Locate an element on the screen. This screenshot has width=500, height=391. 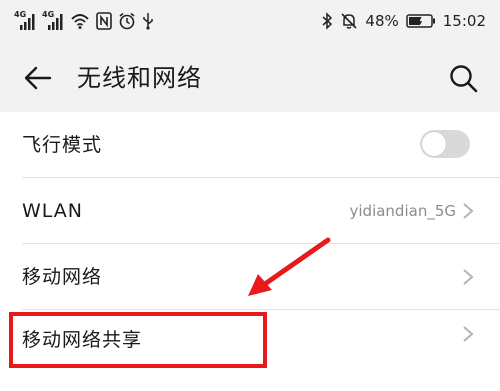
arrow-left-icon is located at coordinates (38, 78).